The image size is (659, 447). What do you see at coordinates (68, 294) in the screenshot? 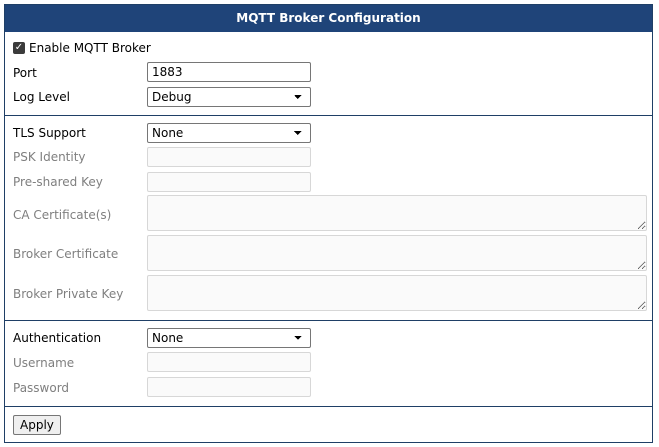
I see `broker-private-key-label: Broker Private Key` at bounding box center [68, 294].